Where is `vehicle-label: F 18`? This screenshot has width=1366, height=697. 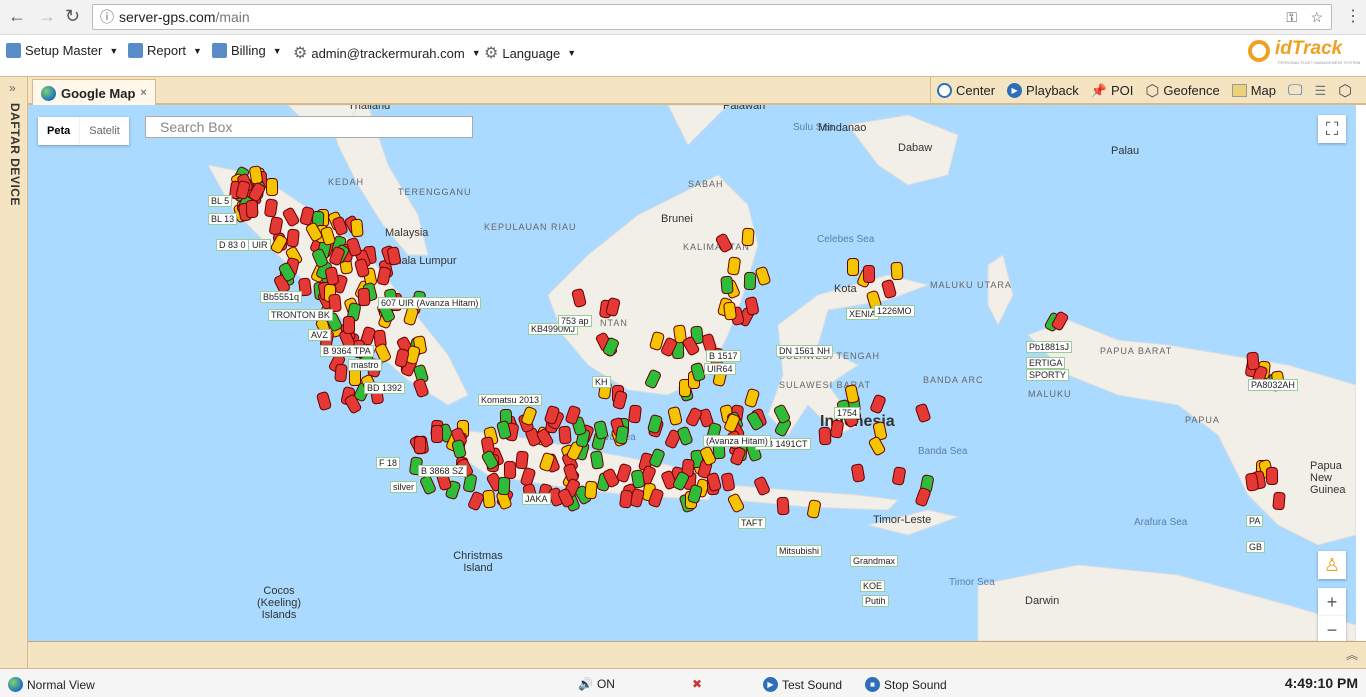
vehicle-label: F 18 is located at coordinates (388, 463).